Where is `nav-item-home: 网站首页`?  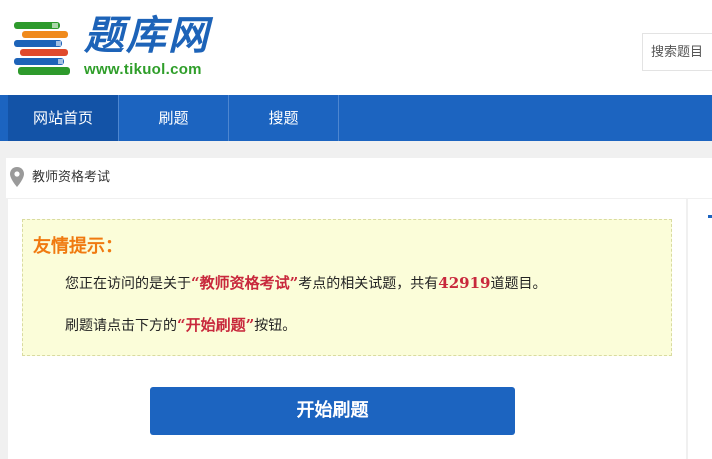 nav-item-home: 网站首页 is located at coordinates (63, 118).